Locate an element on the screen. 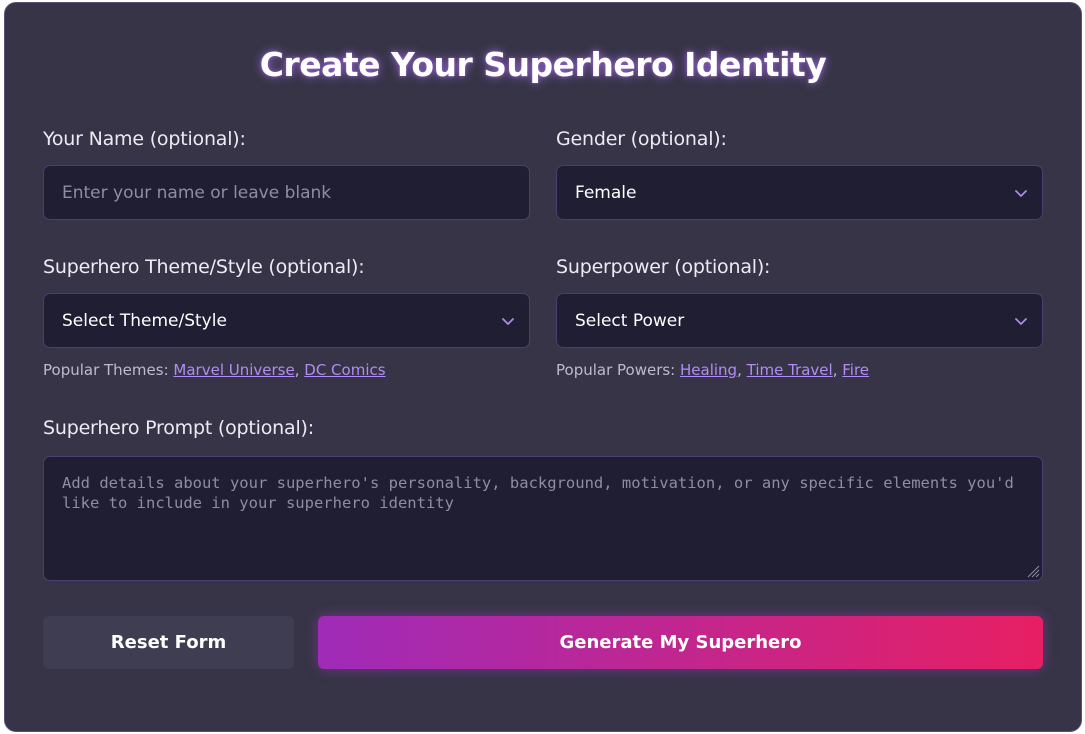  theme-select: Select Theme/Style is located at coordinates (286, 320).